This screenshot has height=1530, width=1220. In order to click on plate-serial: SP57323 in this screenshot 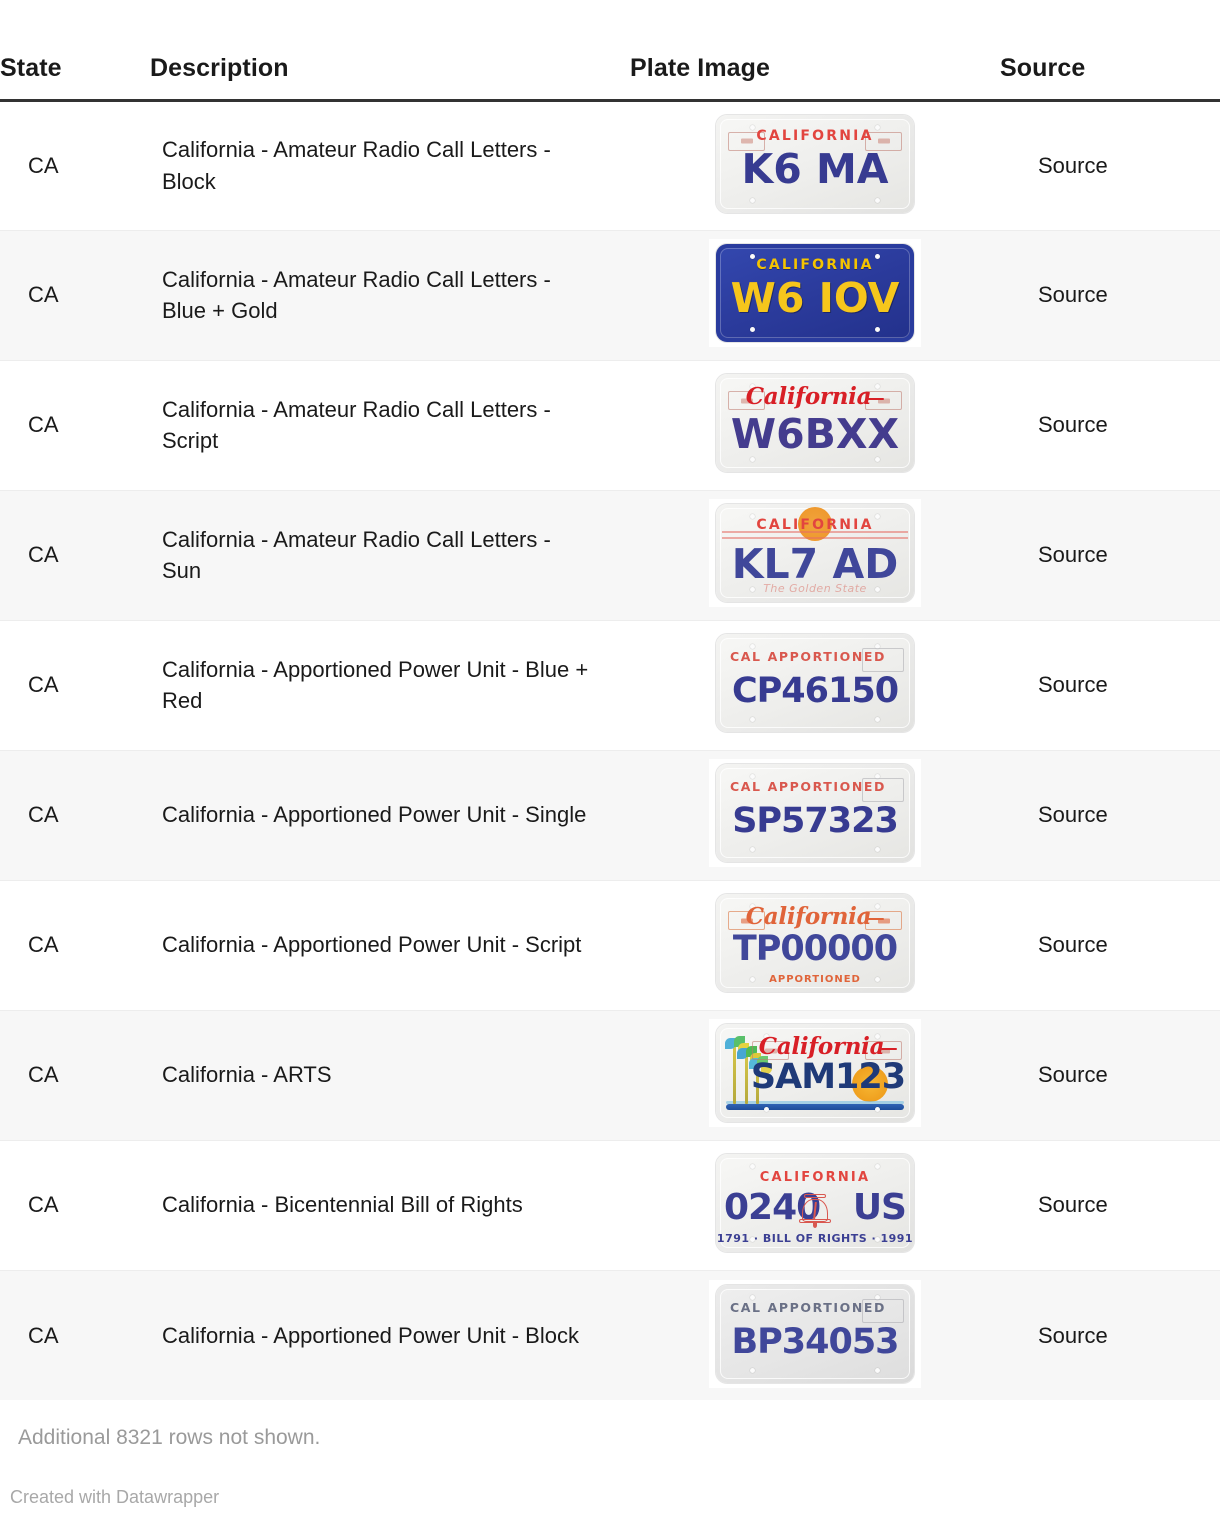, I will do `click(815, 821)`.